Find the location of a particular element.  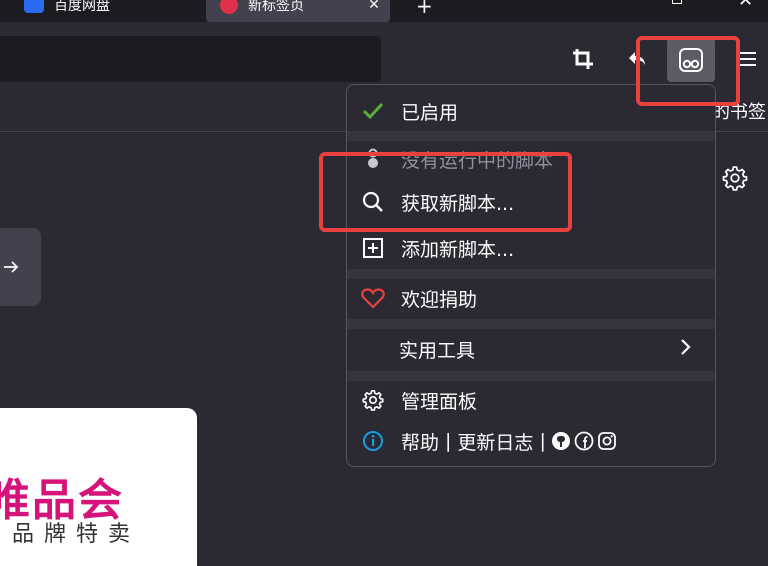

script-icon is located at coordinates (373, 159).